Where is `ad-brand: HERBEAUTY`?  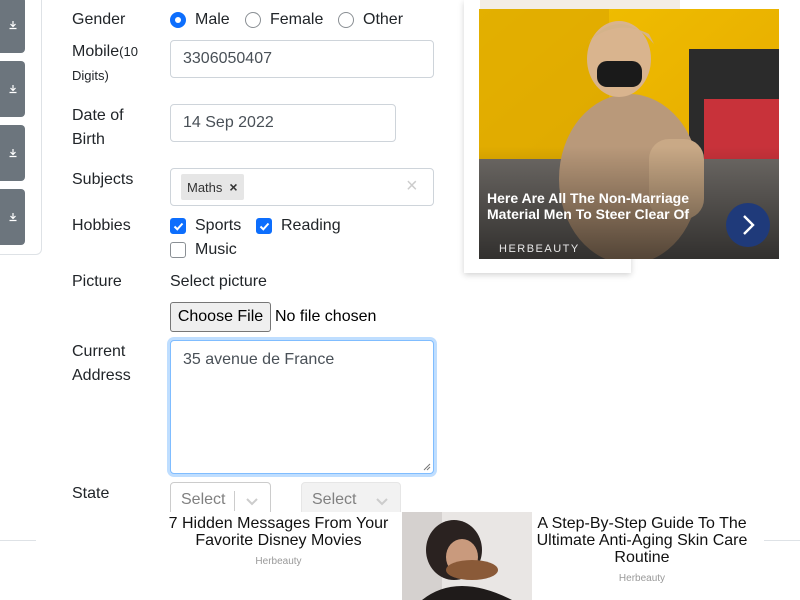
ad-brand: HERBEAUTY is located at coordinates (539, 249).